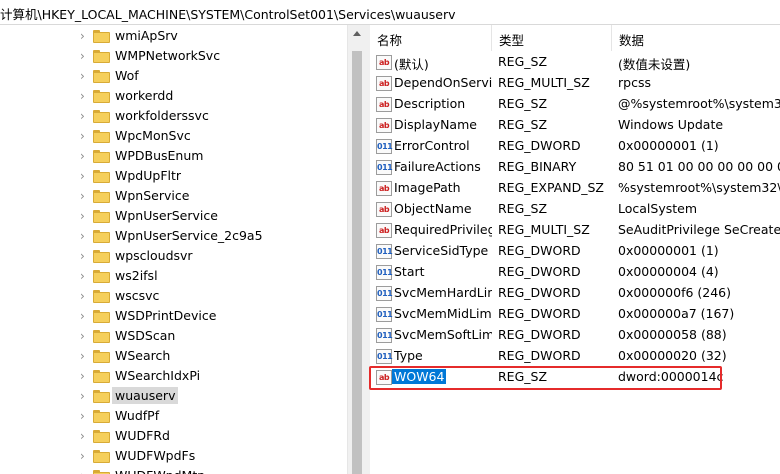 This screenshot has width=780, height=474. Describe the element at coordinates (696, 38) in the screenshot. I see `column-header-data: 数据` at that location.